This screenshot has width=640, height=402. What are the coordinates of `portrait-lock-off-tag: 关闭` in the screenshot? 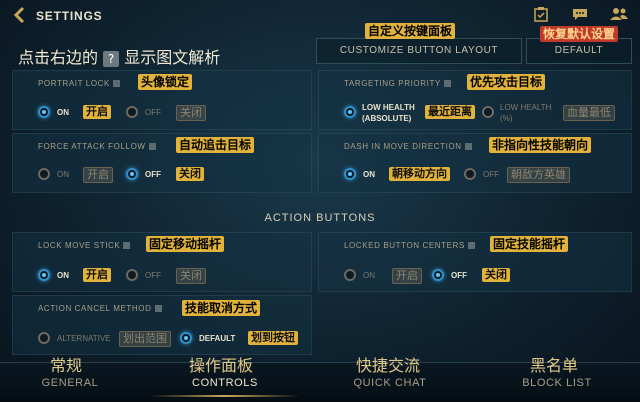 It's located at (191, 113).